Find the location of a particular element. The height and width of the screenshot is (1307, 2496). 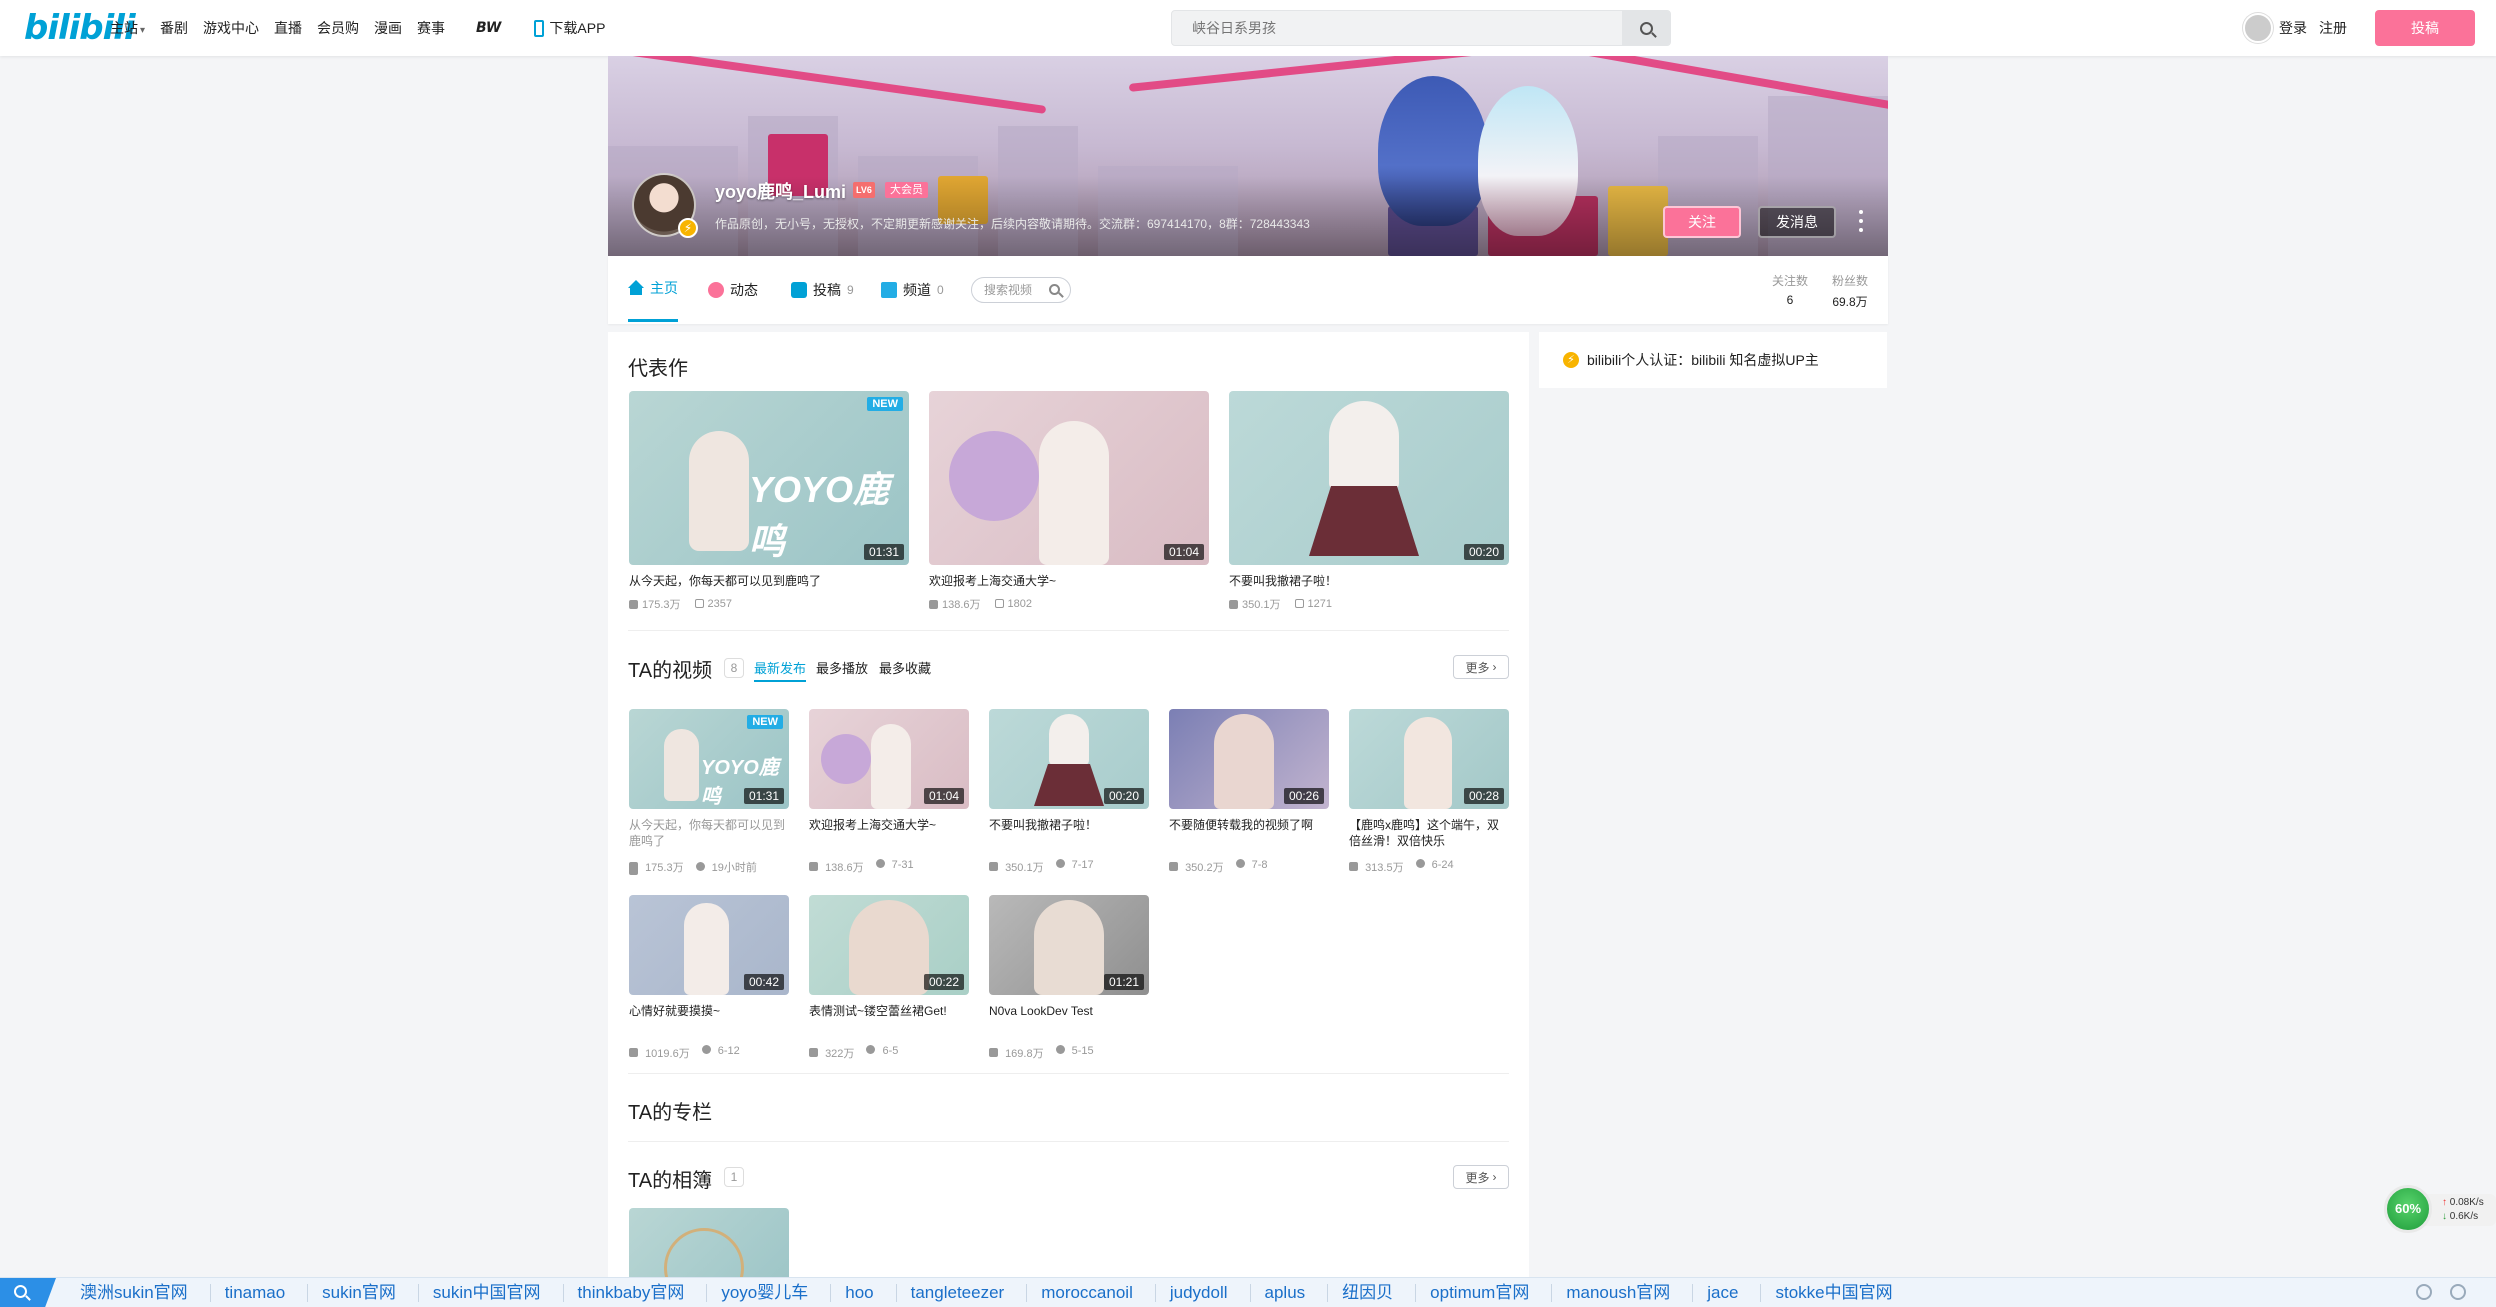

bottom-search-button is located at coordinates (28, 1292).